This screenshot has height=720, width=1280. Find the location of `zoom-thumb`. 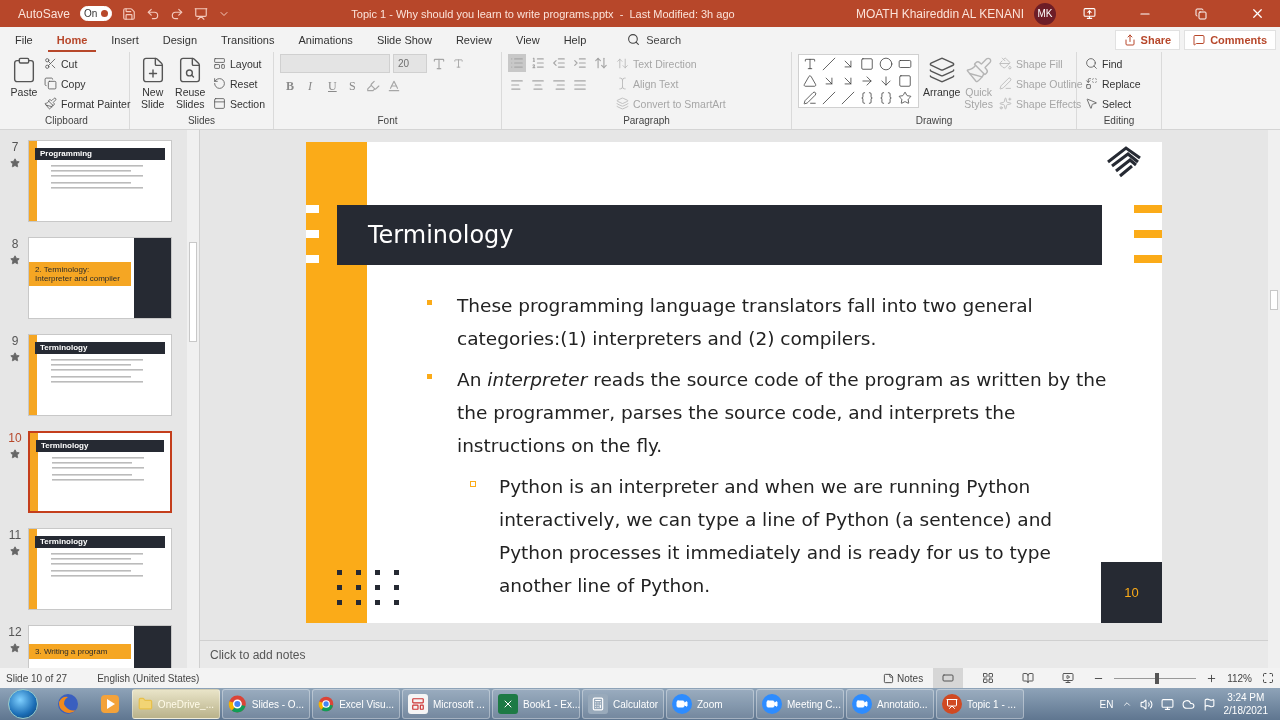

zoom-thumb is located at coordinates (1156, 678).